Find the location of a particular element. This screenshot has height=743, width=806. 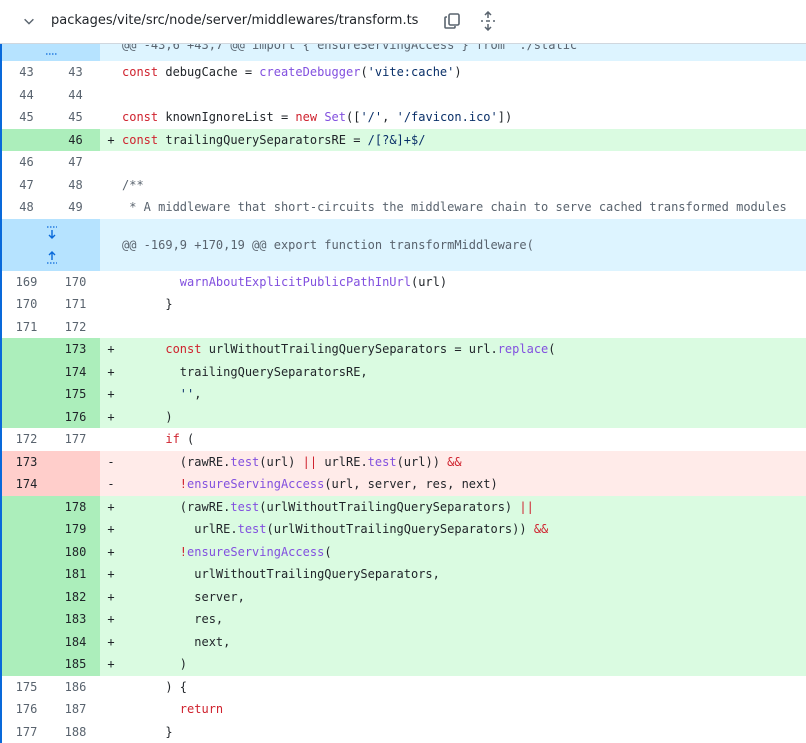

new-line-number: 182 is located at coordinates (75, 597).